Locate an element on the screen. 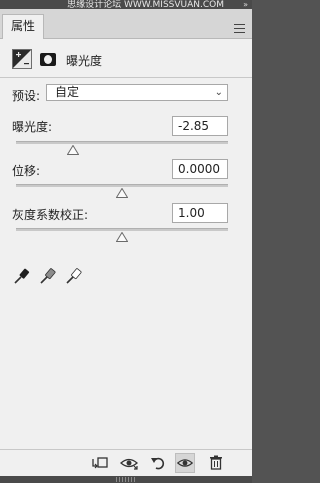 The height and width of the screenshot is (483, 320). view-previous-state-icon is located at coordinates (129, 463).